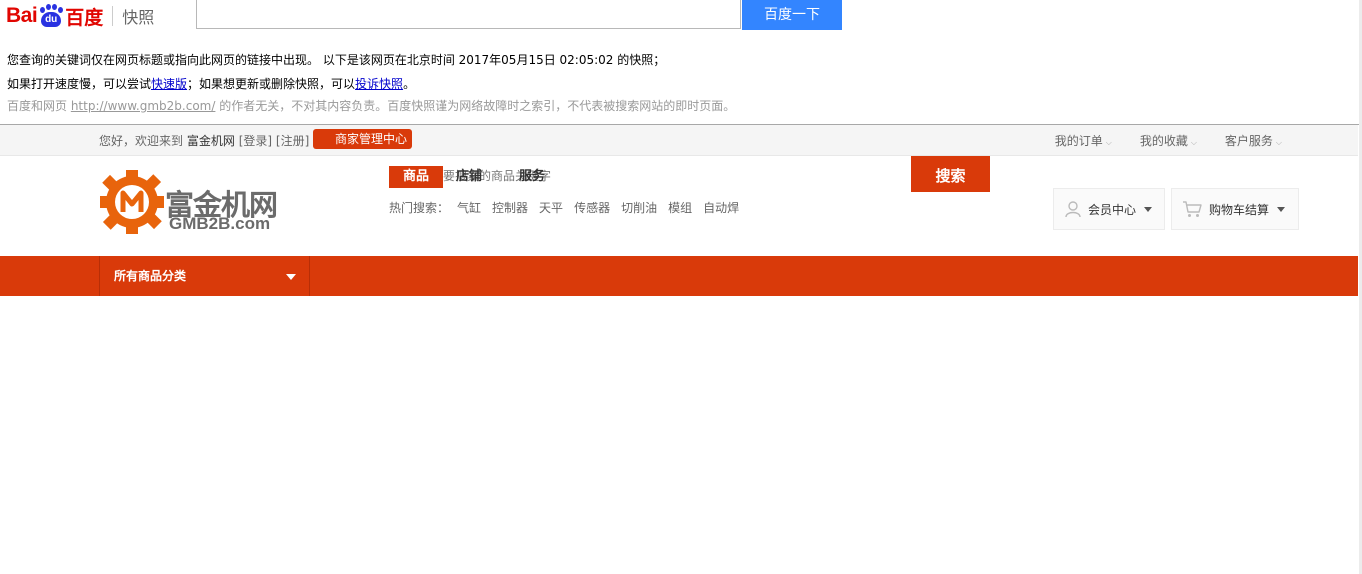  Describe the element at coordinates (169, 84) in the screenshot. I see `fast-version-link: 快速版` at that location.